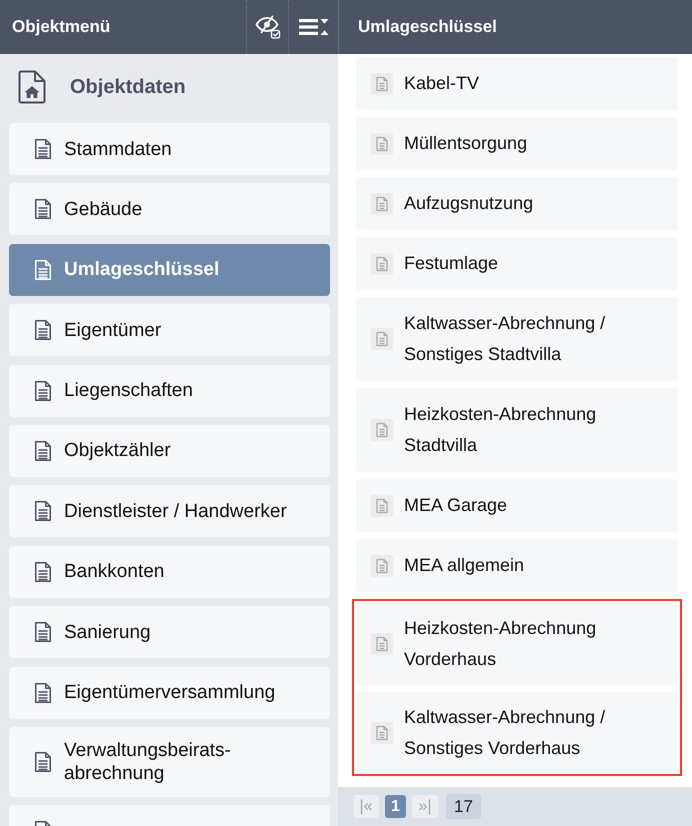  I want to click on list-item: Müllentsorgung, so click(517, 143).